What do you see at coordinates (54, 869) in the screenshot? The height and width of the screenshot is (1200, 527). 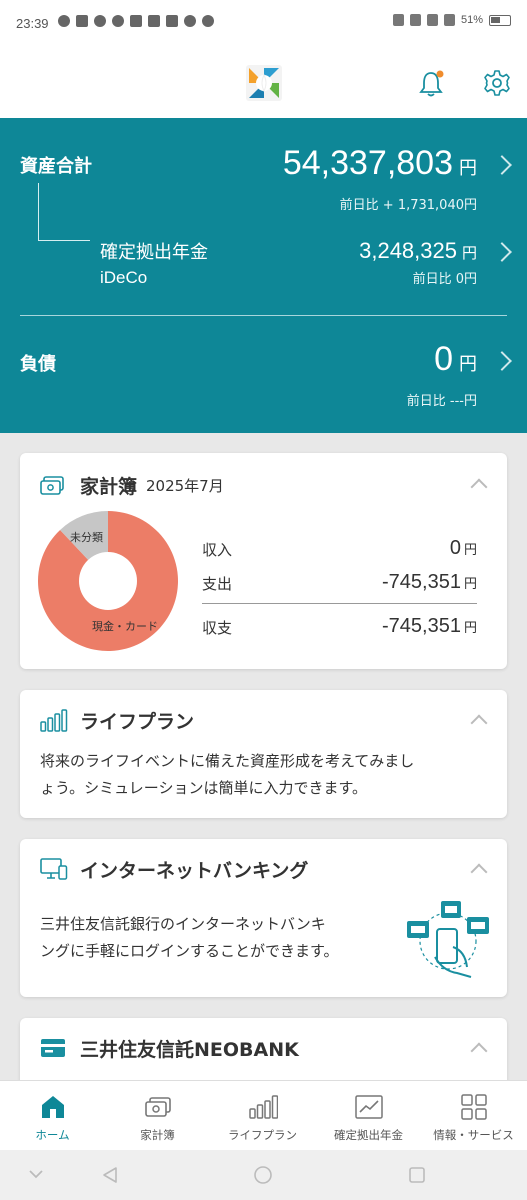 I see `computer-icon` at bounding box center [54, 869].